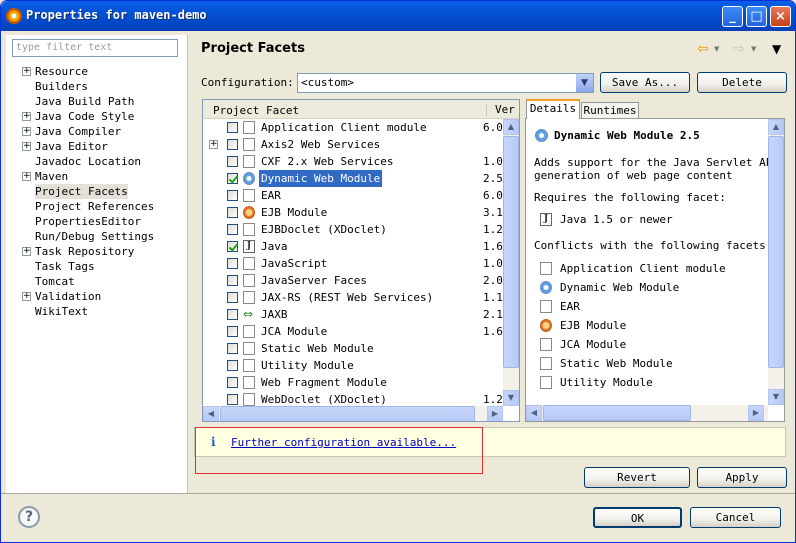 The image size is (796, 543). What do you see at coordinates (353, 348) in the screenshot?
I see `facet-row: Static Web Module` at bounding box center [353, 348].